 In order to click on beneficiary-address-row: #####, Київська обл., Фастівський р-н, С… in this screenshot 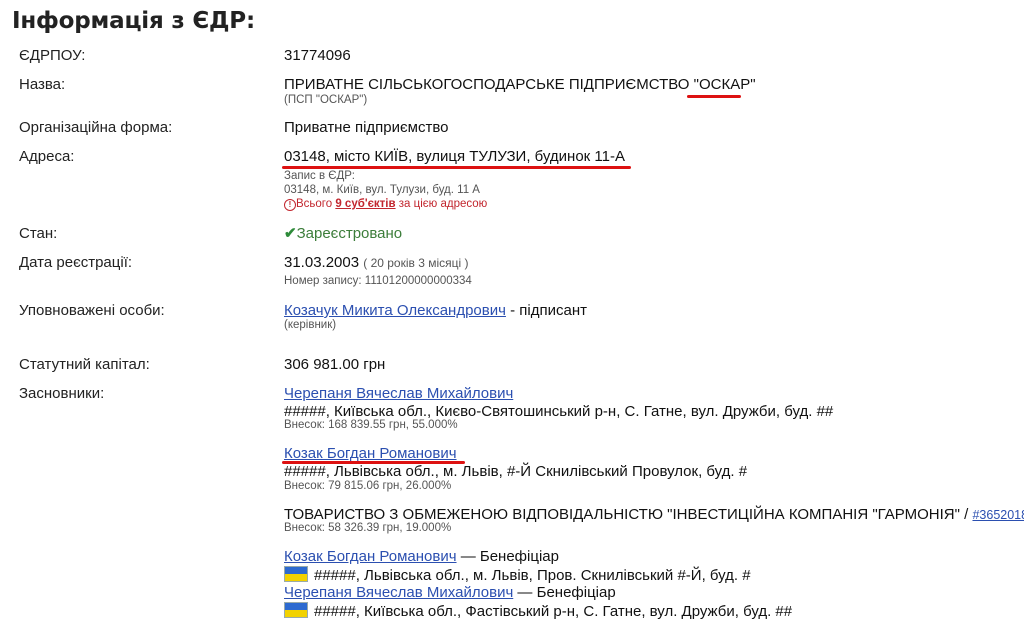, I will do `click(538, 611)`.